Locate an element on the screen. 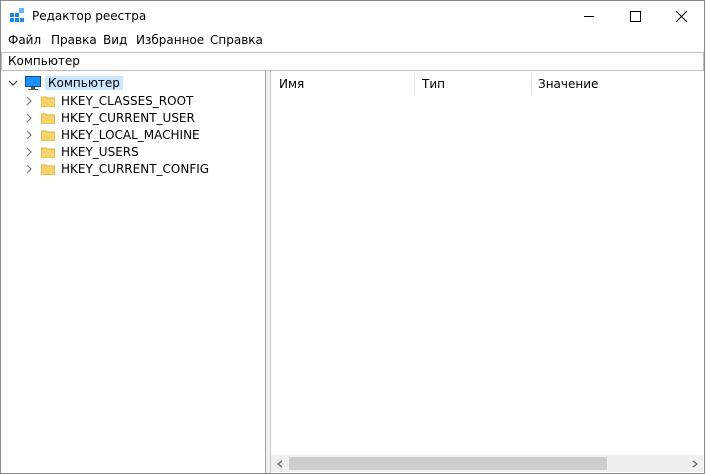 The image size is (705, 474). minimize-button is located at coordinates (589, 16).